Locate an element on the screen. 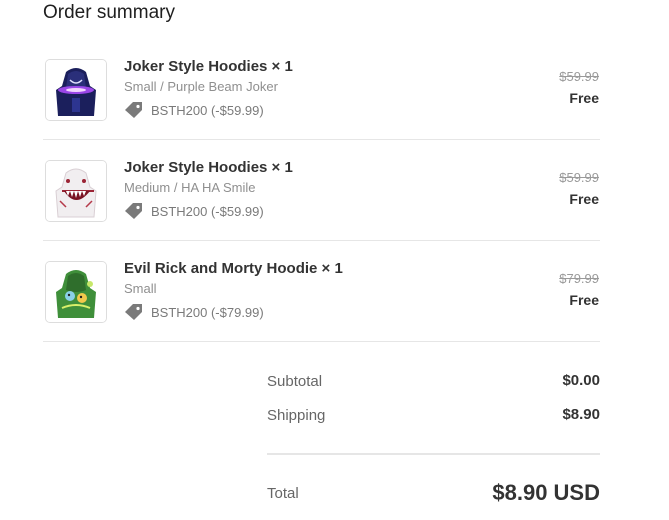 This screenshot has height=520, width=669. original-price: $79.99 is located at coordinates (579, 278).